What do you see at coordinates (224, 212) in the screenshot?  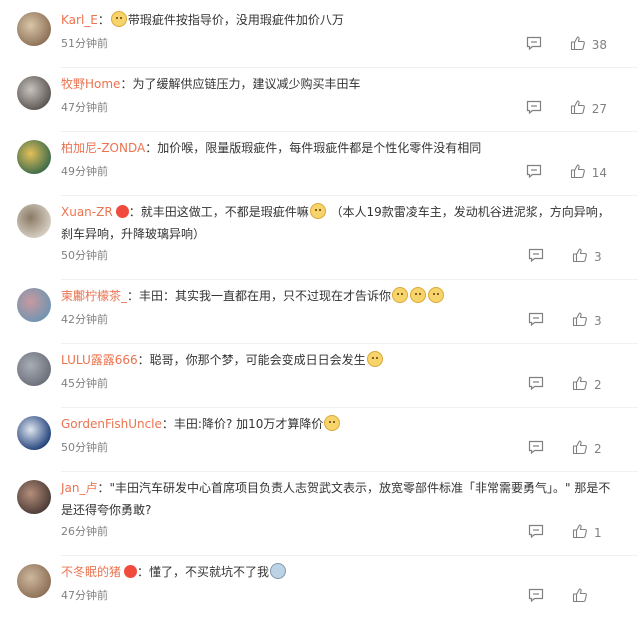 I see `comment-body: 就丰田这做工，不都是瑕疵件嘛` at bounding box center [224, 212].